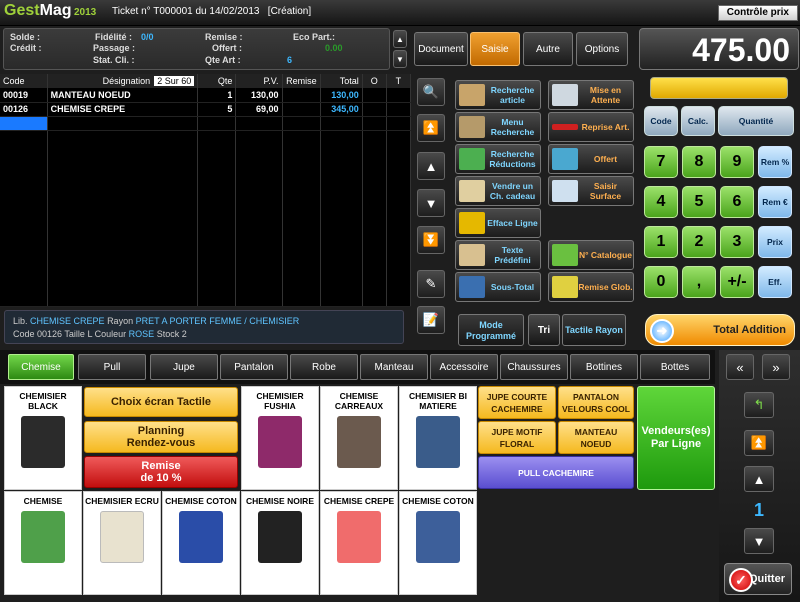 The height and width of the screenshot is (602, 800). I want to click on choix-ecran-button: Choix écran Tactile, so click(161, 402).